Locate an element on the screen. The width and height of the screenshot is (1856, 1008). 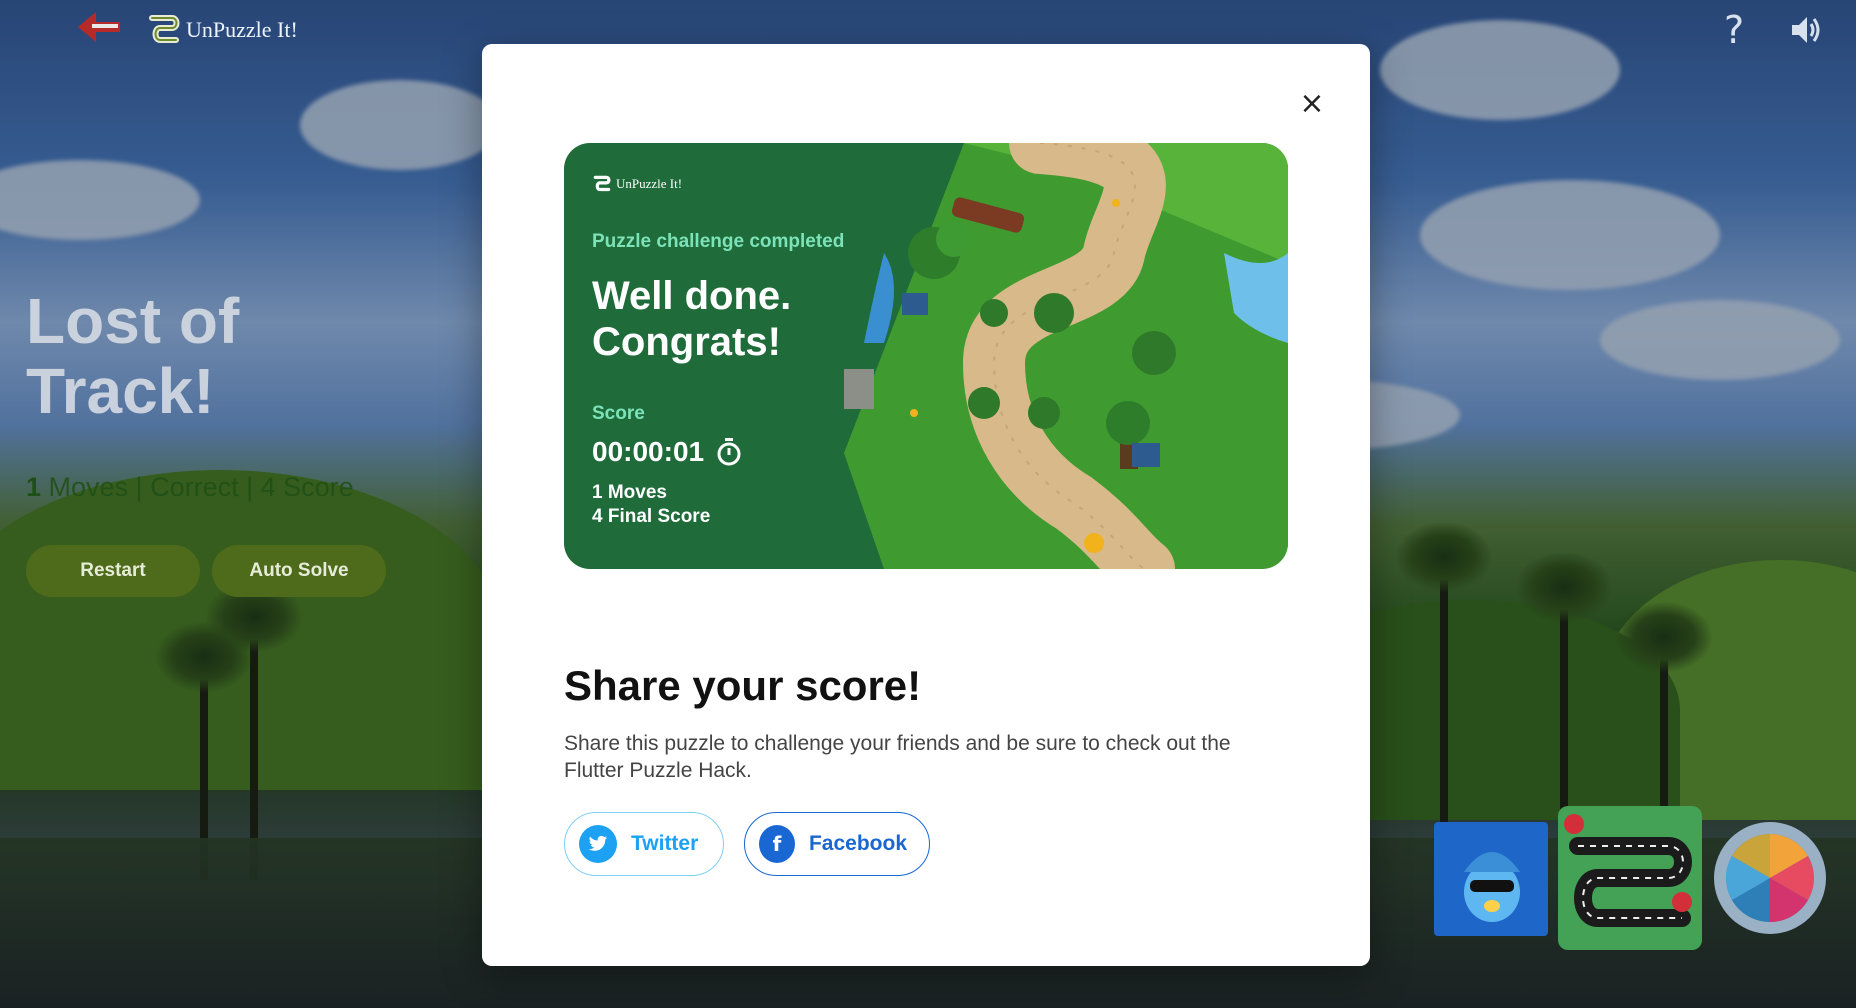
card-logo-text: UnPuzzle It! is located at coordinates (649, 183).